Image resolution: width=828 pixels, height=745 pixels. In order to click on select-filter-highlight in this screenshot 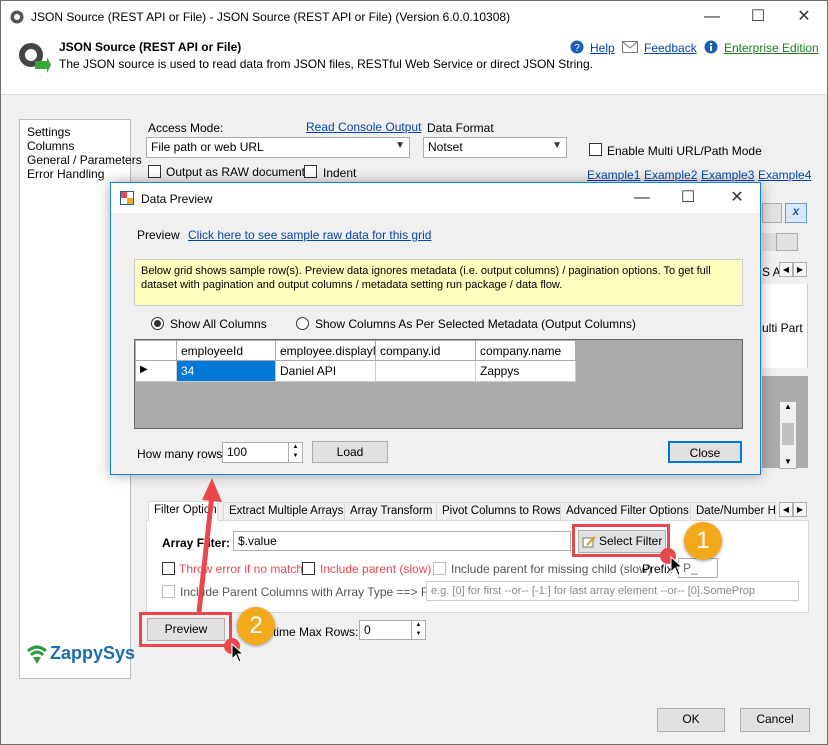, I will do `click(621, 540)`.